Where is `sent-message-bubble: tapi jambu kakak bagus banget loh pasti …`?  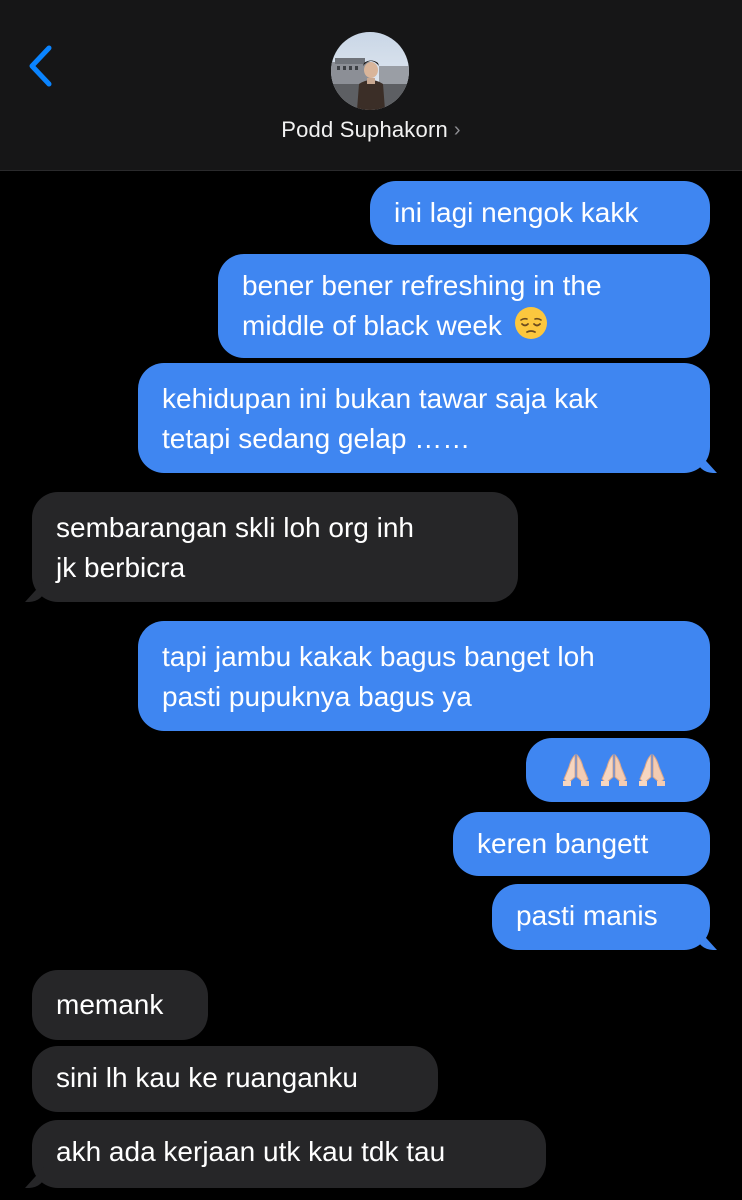 sent-message-bubble: tapi jambu kakak bagus banget loh pasti … is located at coordinates (424, 676).